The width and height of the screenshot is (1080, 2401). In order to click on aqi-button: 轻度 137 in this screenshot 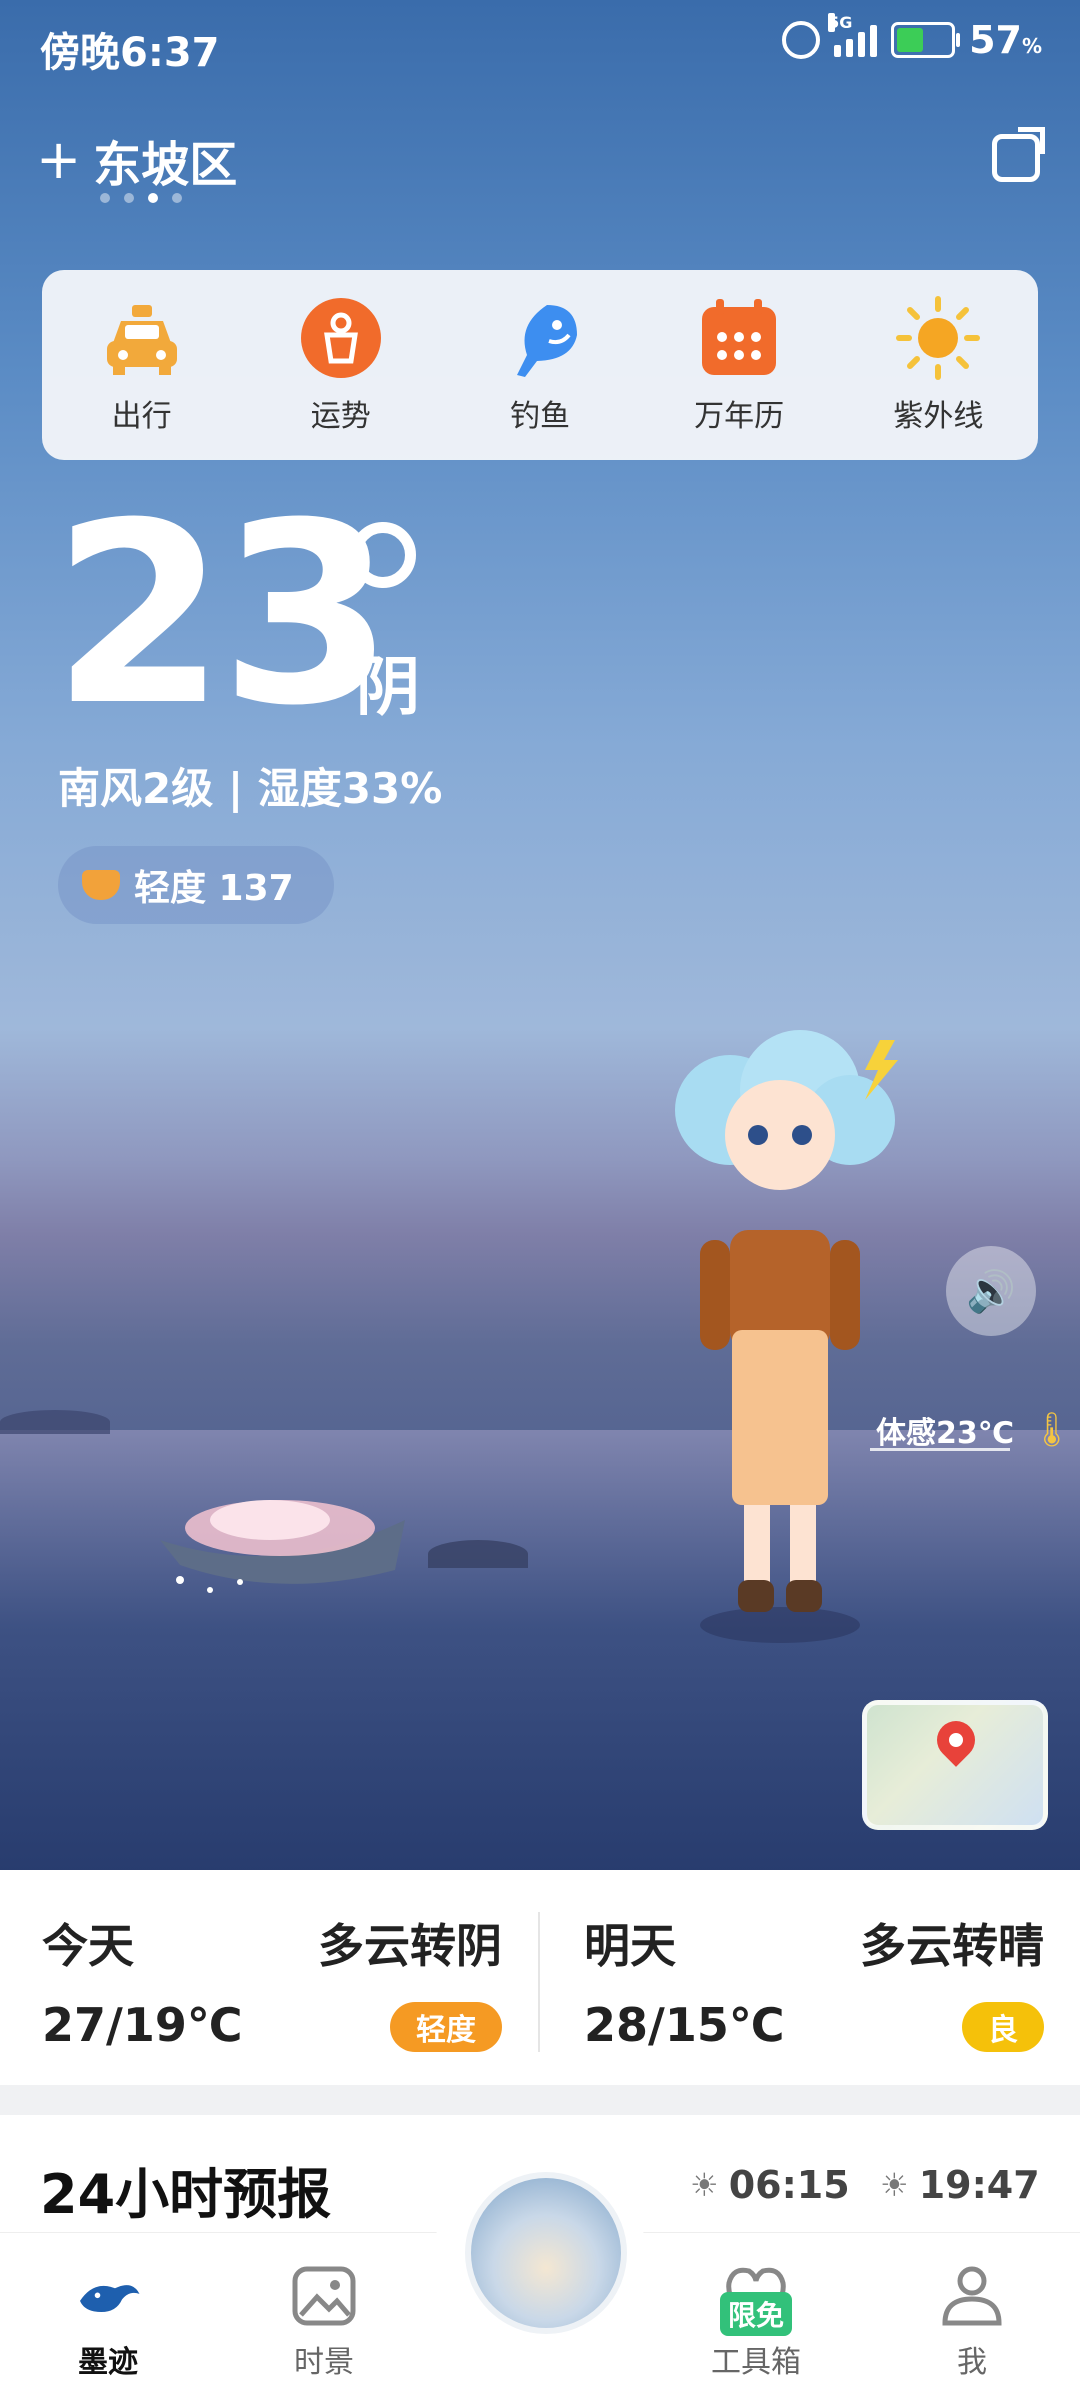, I will do `click(196, 885)`.